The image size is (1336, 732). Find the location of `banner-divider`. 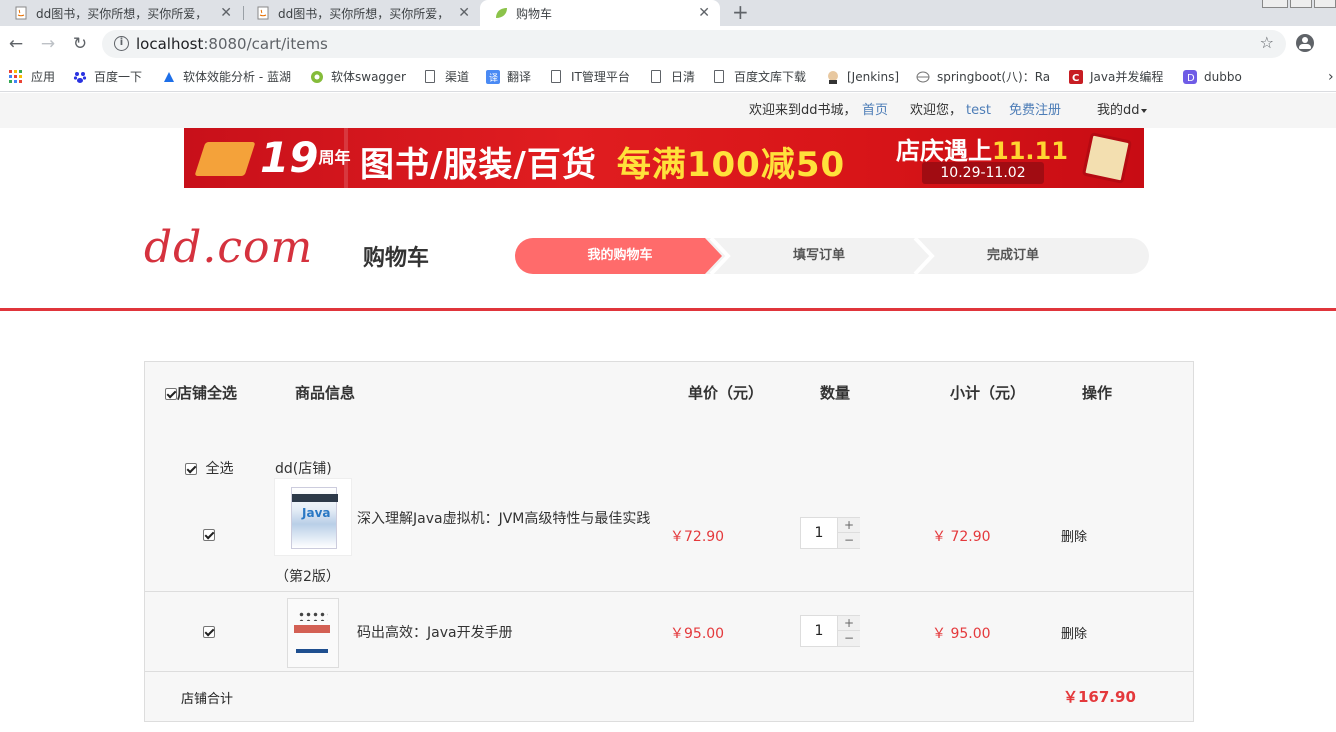

banner-divider is located at coordinates (346, 158).